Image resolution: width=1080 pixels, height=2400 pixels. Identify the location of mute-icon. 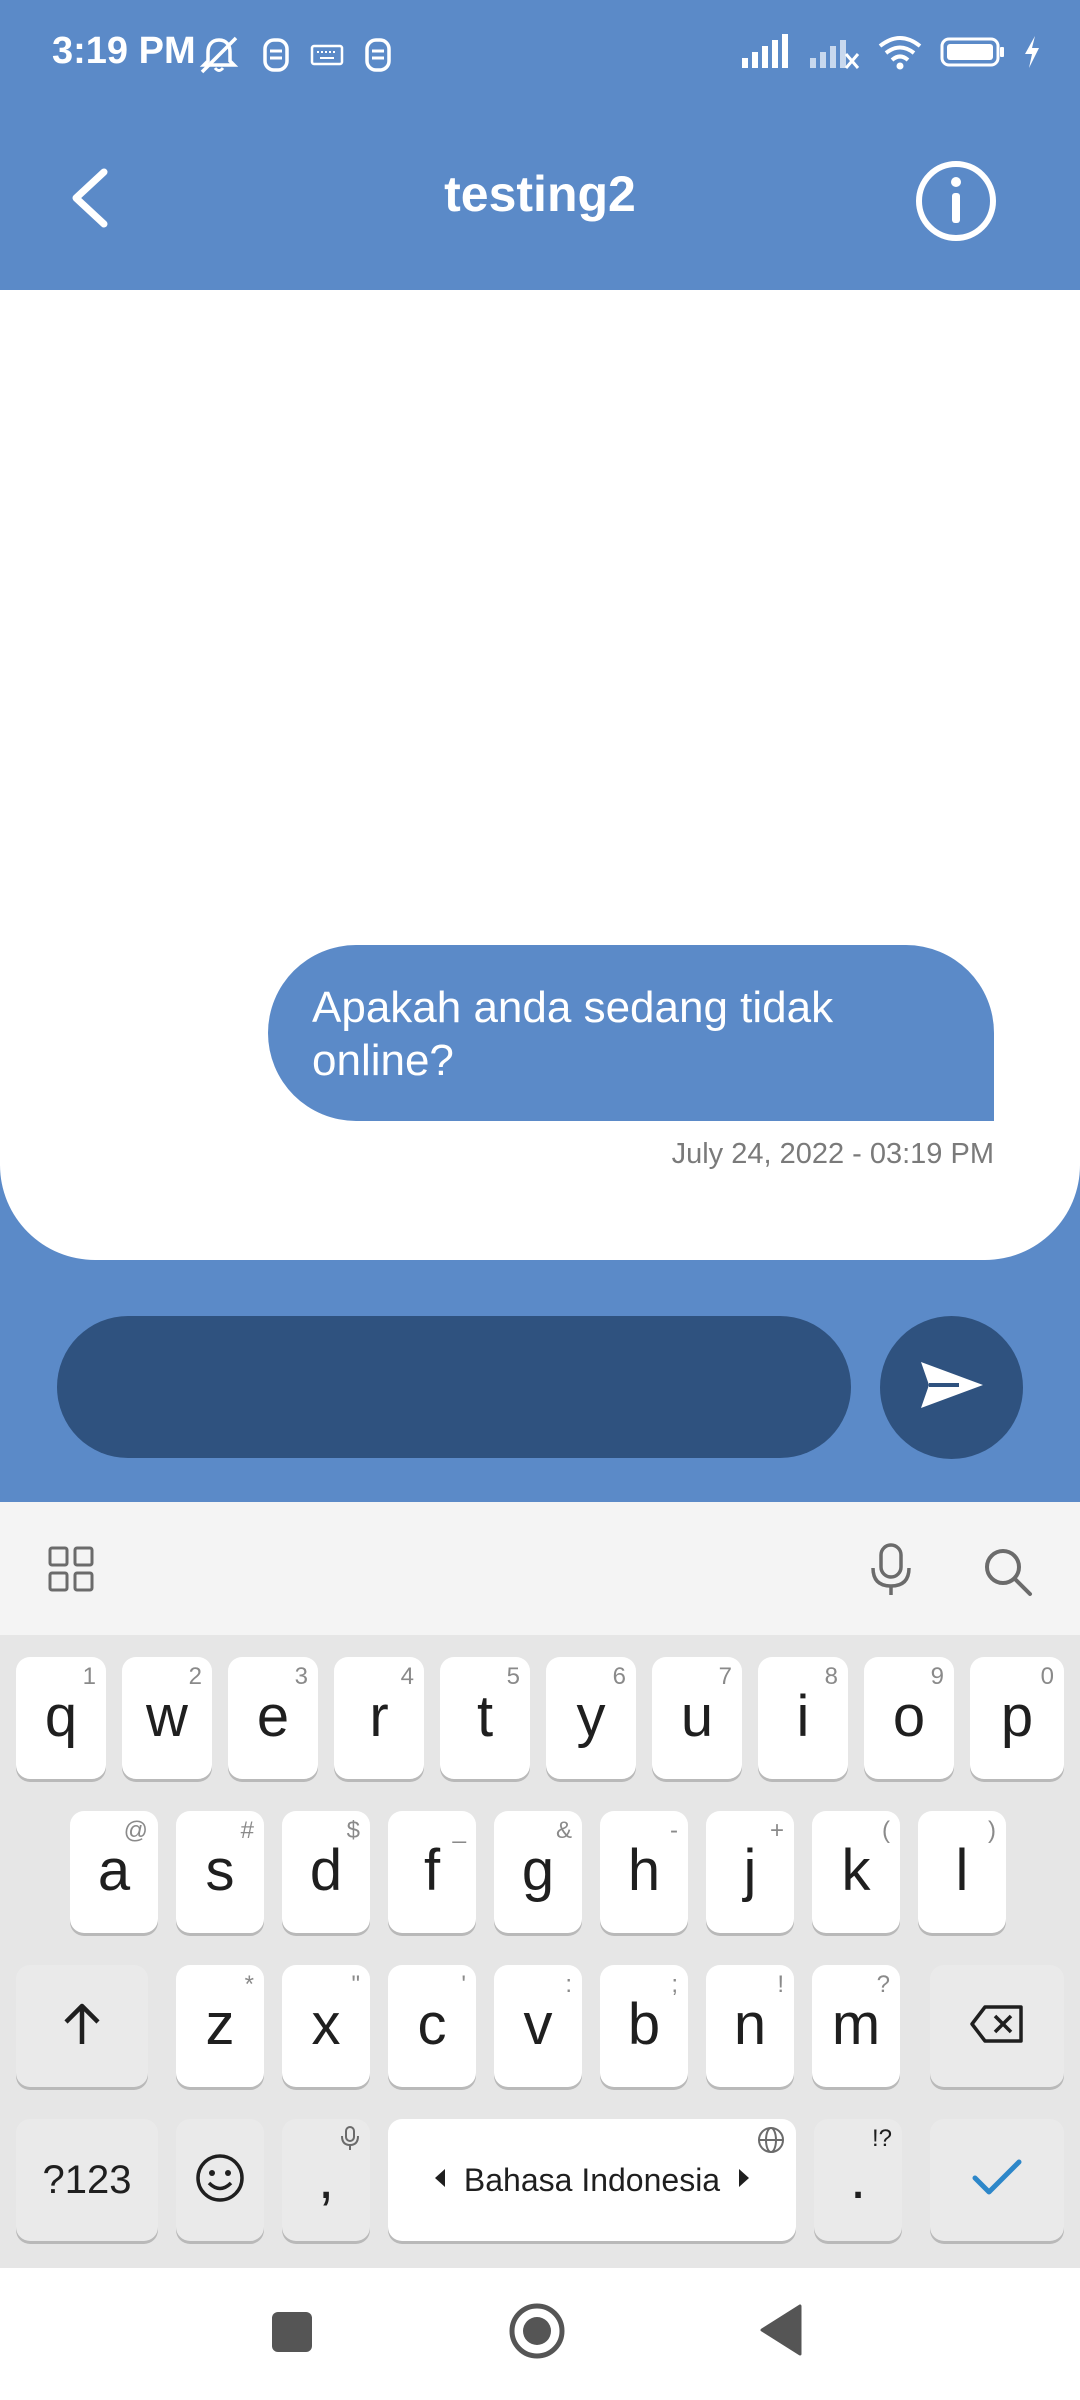
(219, 57).